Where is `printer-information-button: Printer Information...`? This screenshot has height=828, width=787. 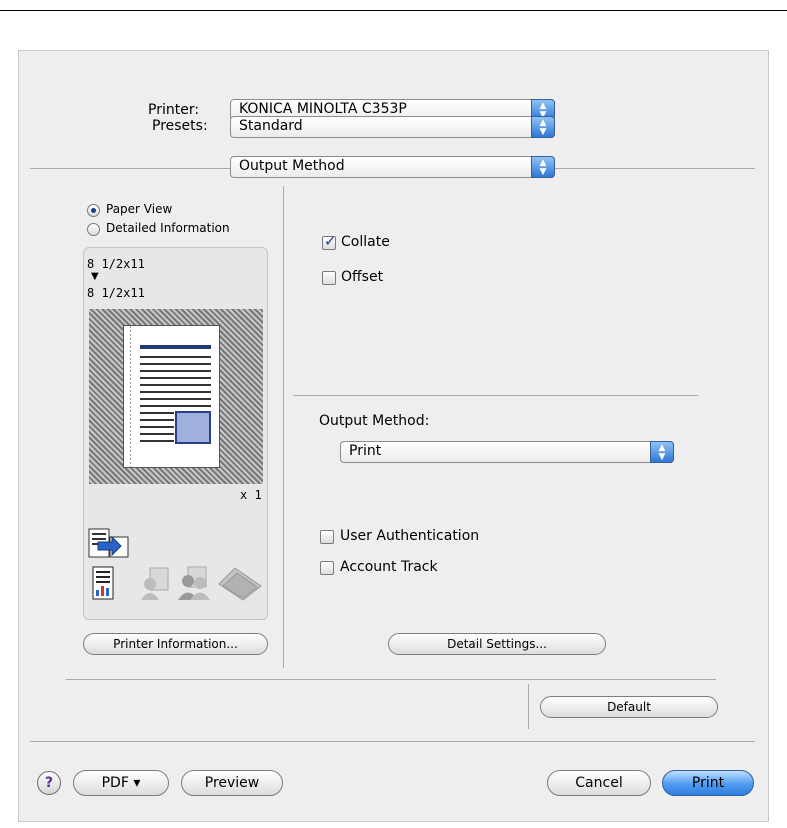 printer-information-button: Printer Information... is located at coordinates (175, 644).